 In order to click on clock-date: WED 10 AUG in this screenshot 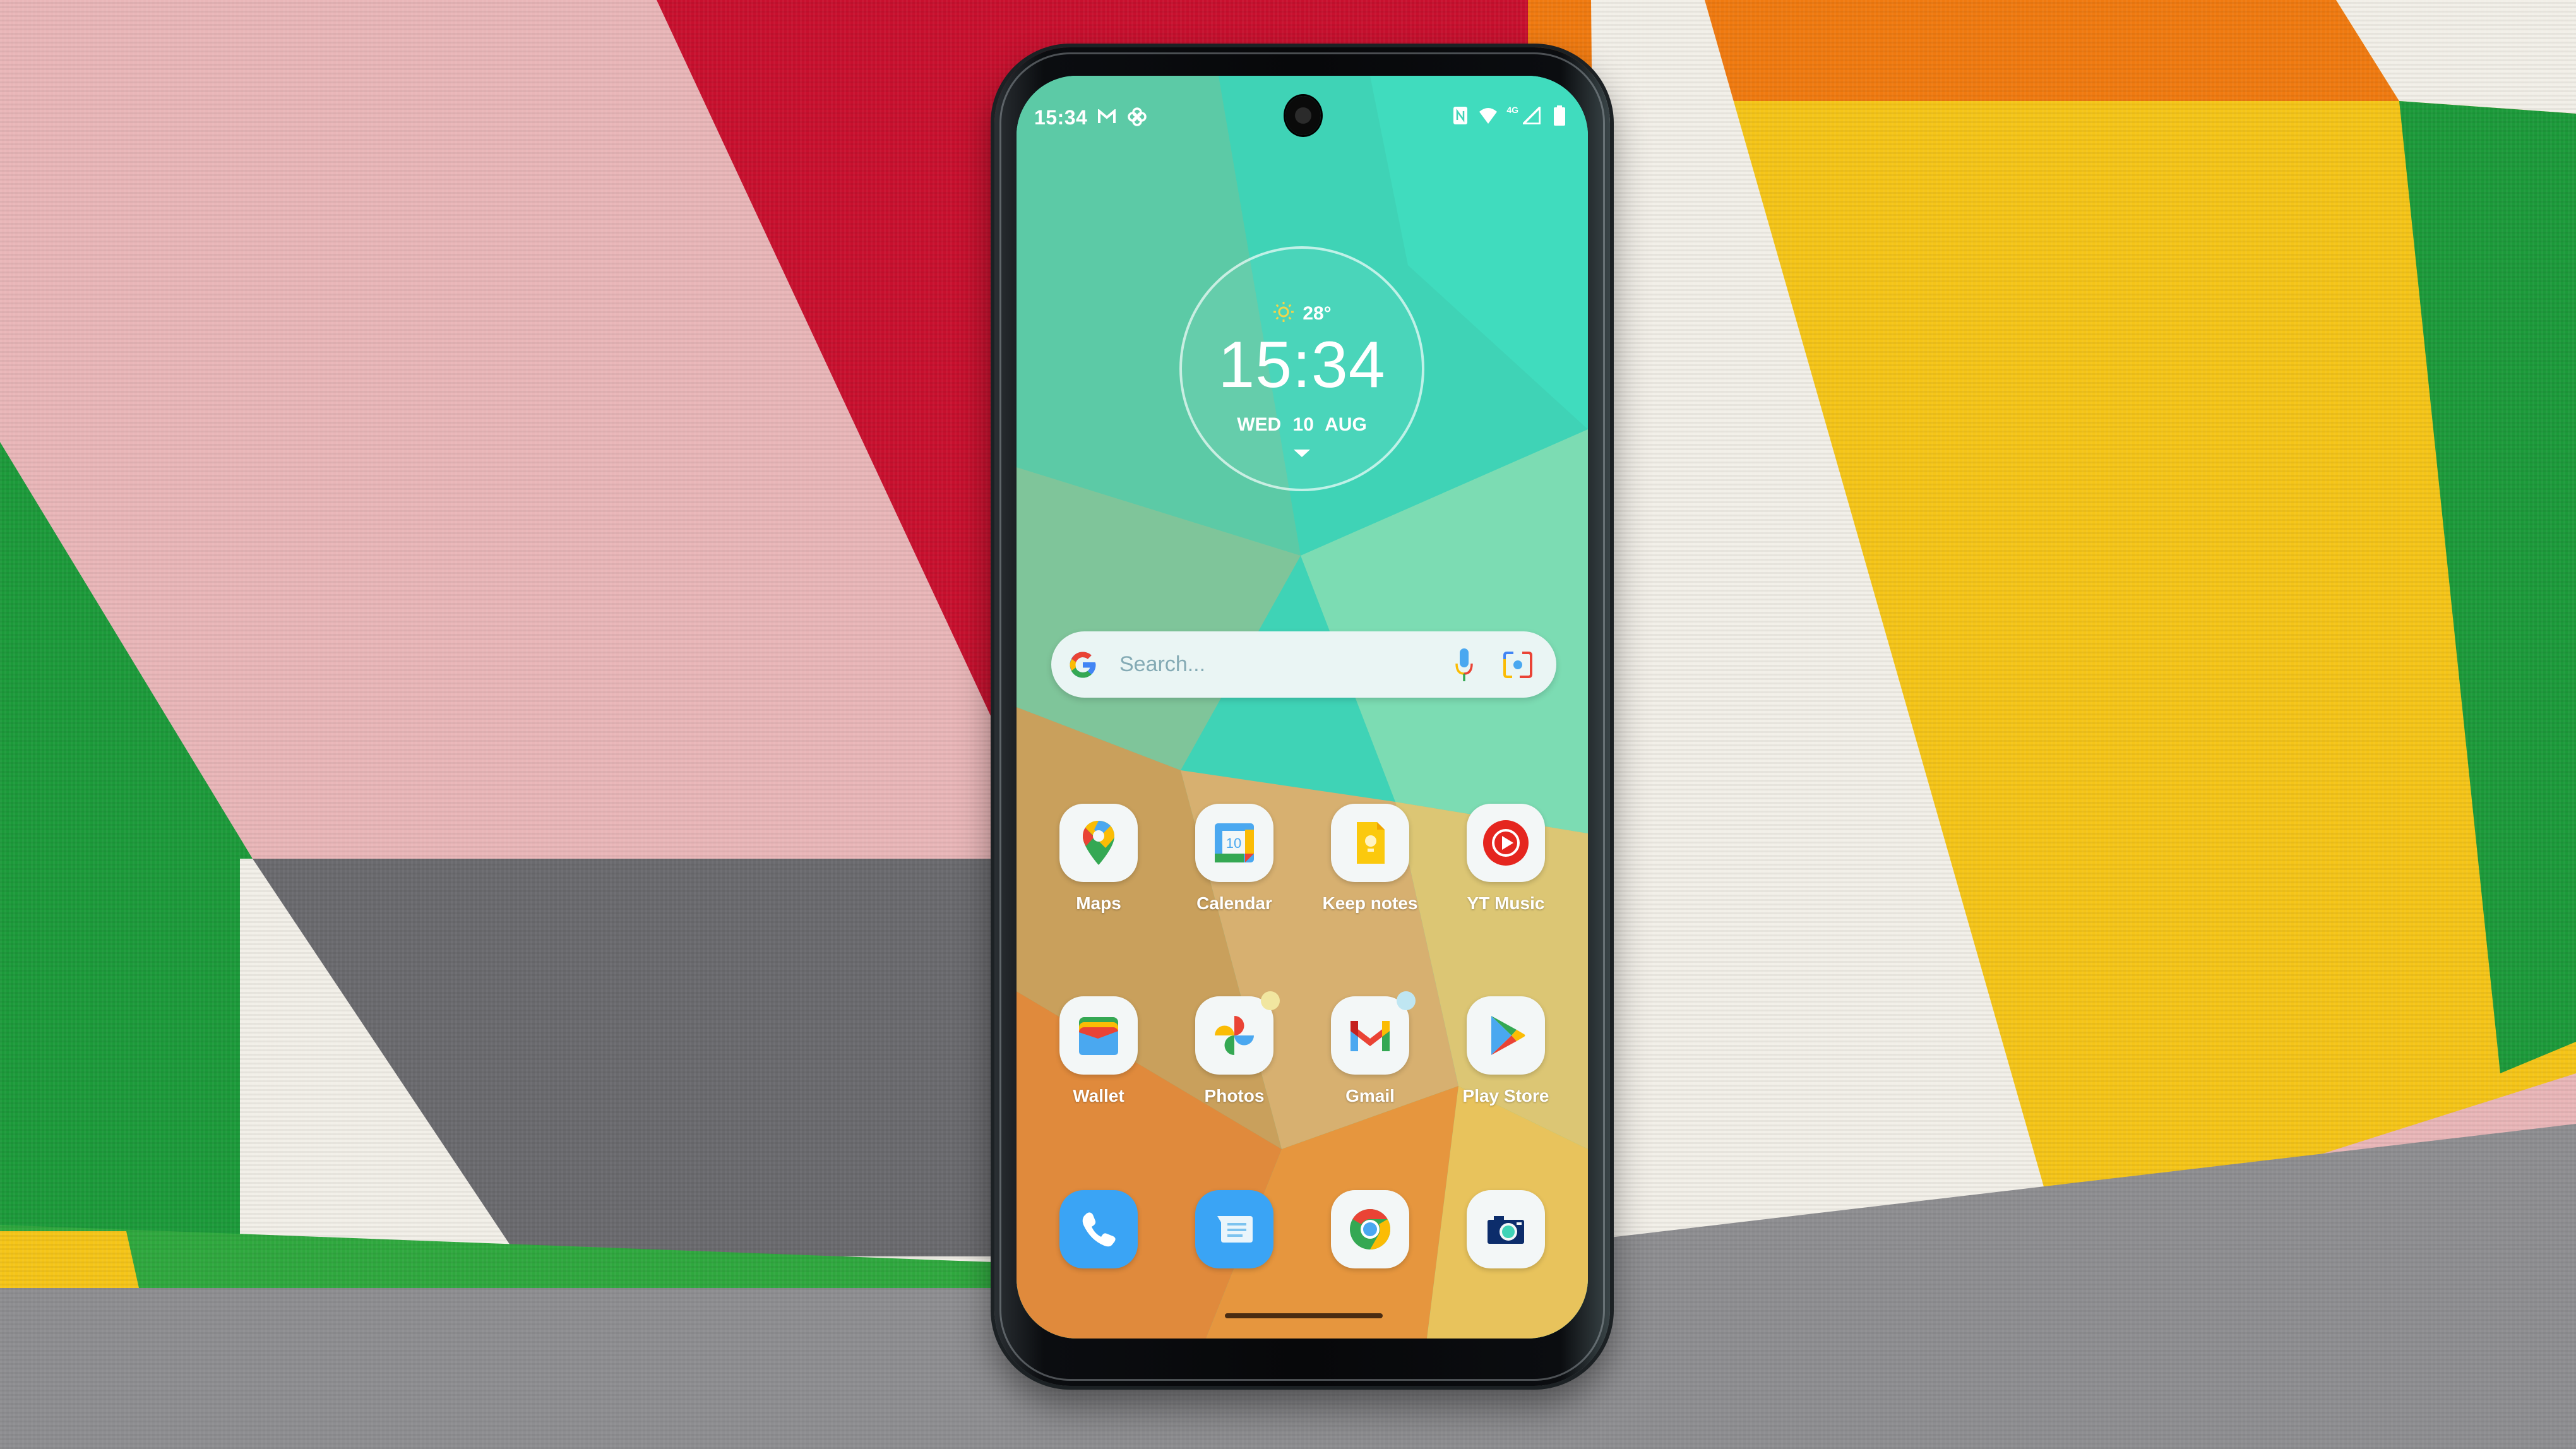, I will do `click(1302, 424)`.